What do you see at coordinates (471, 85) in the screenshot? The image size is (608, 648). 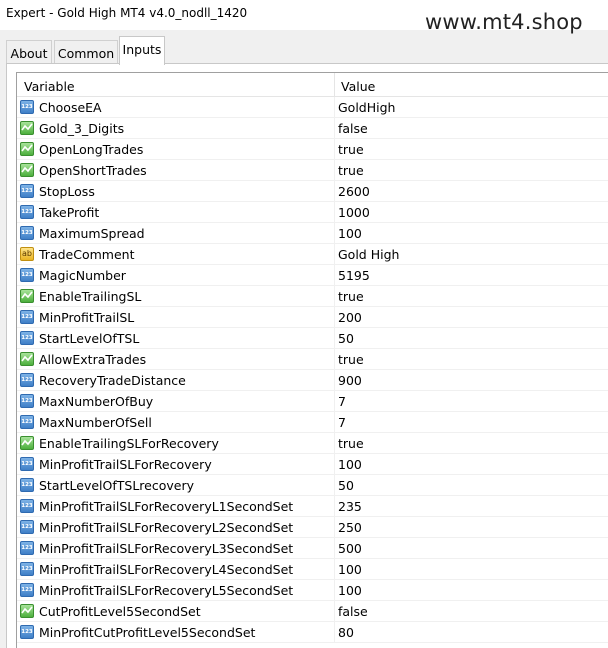 I see `column-header-value: Value` at bounding box center [471, 85].